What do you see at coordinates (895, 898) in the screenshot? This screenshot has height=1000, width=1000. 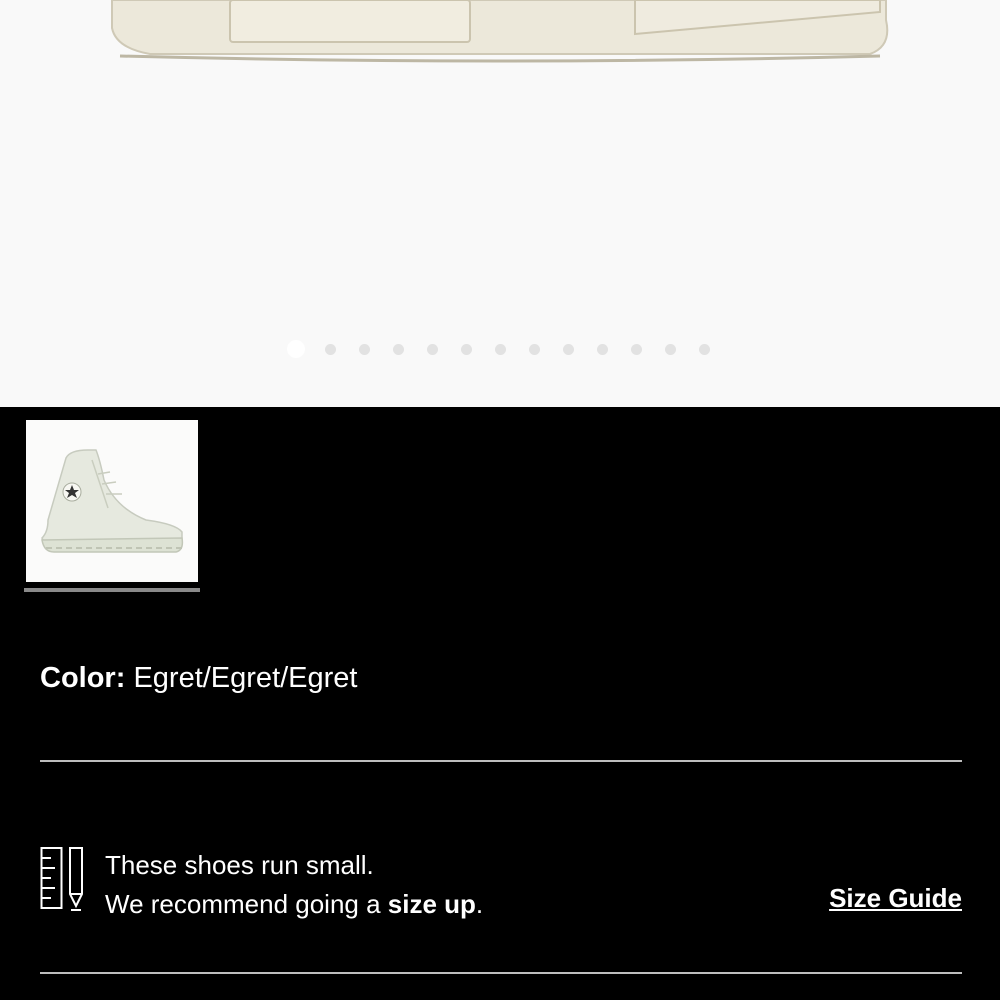 I see `size-guide-link: Size Guide` at bounding box center [895, 898].